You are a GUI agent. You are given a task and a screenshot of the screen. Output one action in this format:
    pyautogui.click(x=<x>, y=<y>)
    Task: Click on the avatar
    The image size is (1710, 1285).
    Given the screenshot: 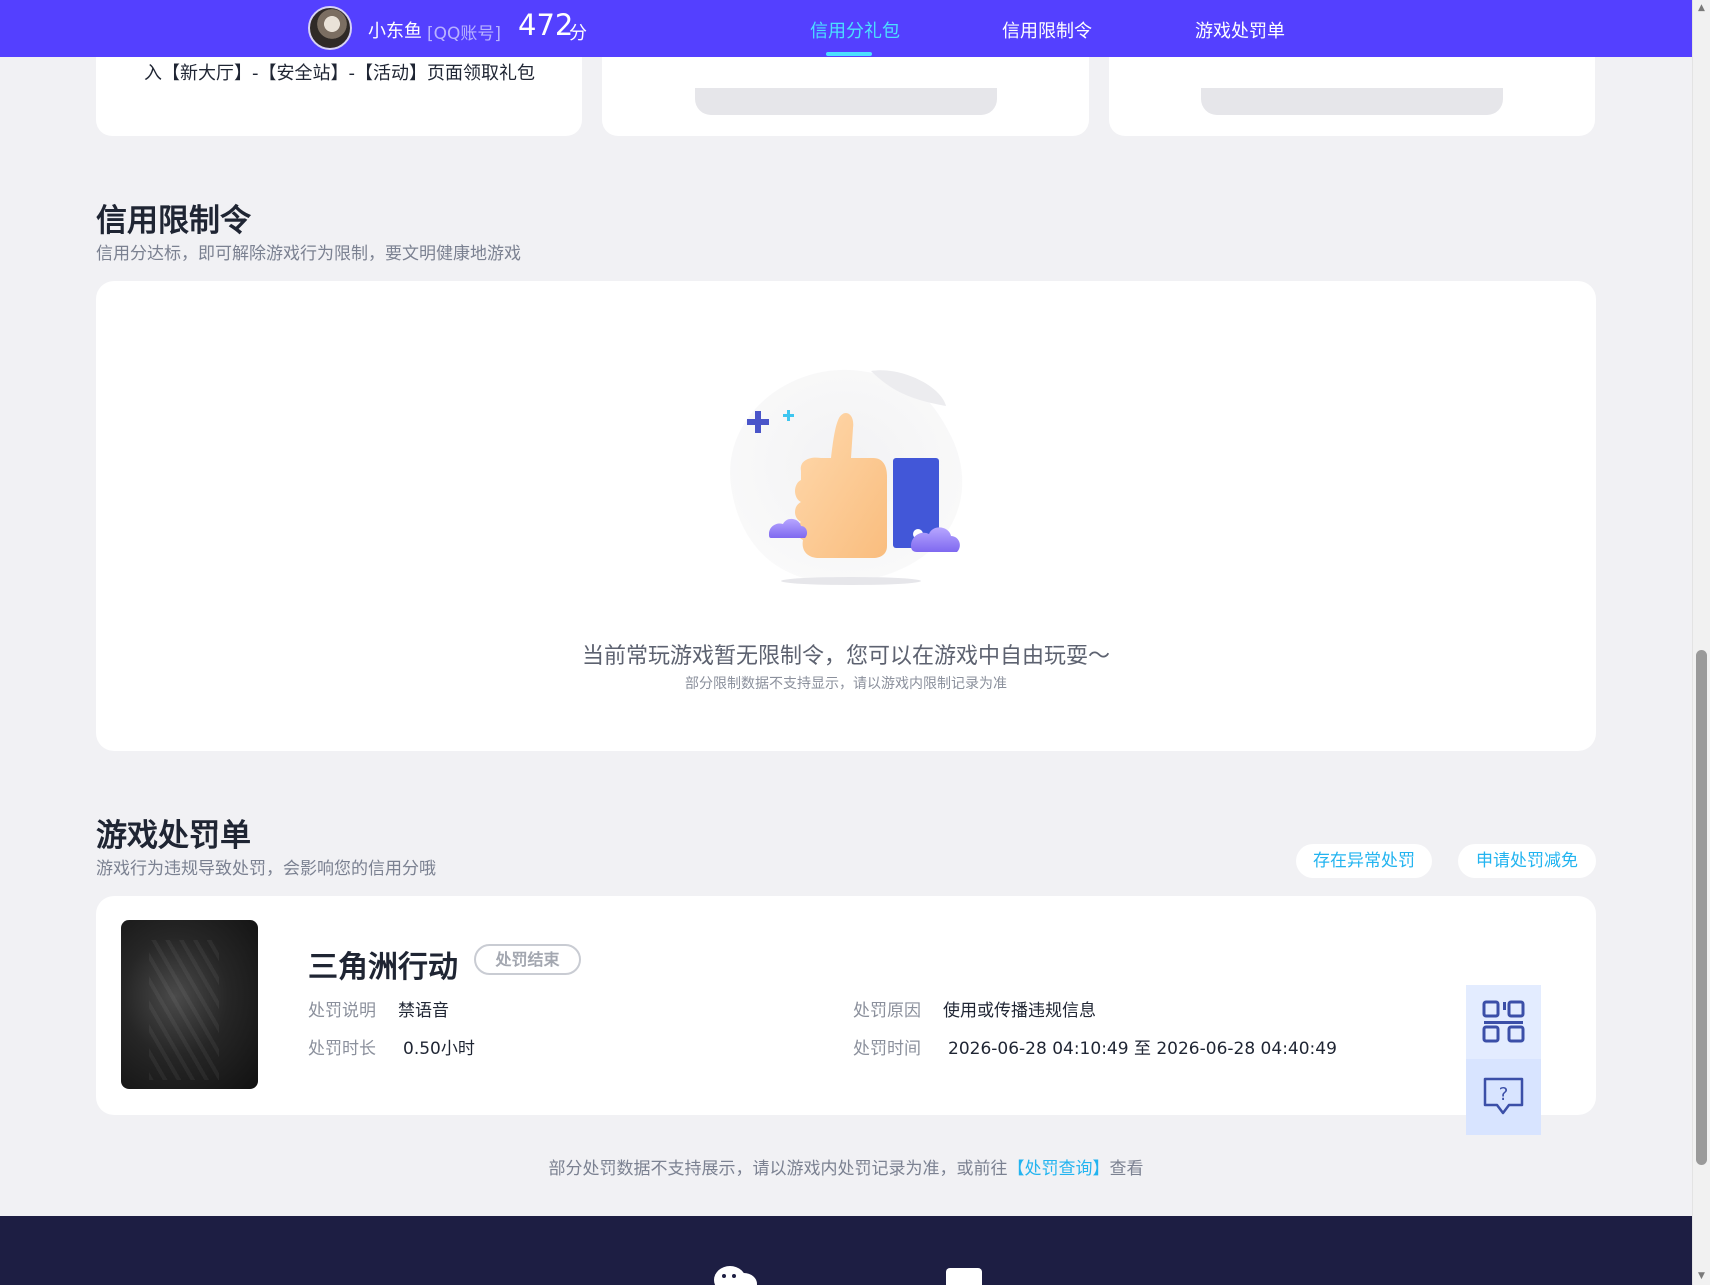 What is the action you would take?
    pyautogui.click(x=330, y=28)
    